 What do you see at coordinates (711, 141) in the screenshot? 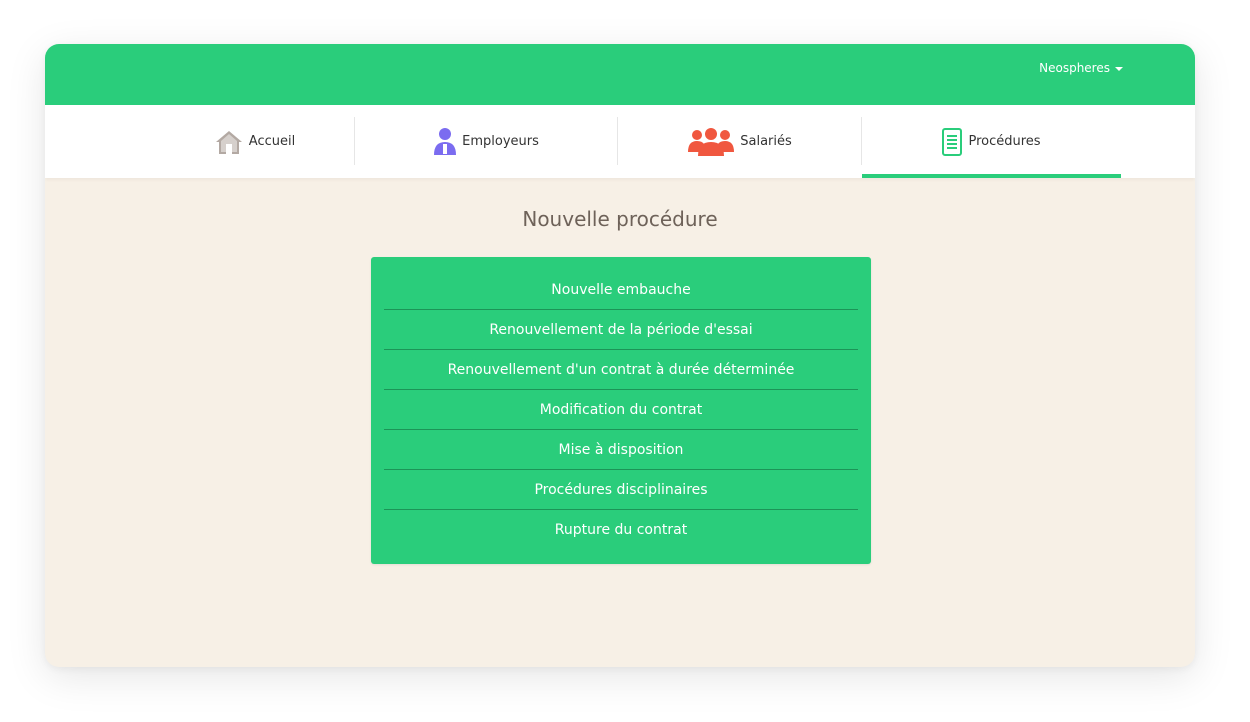
I see `group-icon` at bounding box center [711, 141].